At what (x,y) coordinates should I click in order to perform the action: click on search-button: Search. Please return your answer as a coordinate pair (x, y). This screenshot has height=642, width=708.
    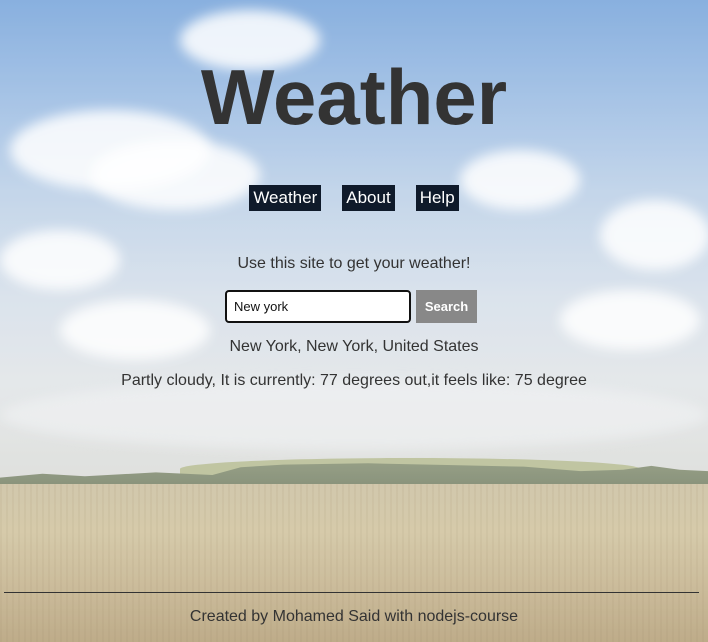
    Looking at the image, I should click on (446, 306).